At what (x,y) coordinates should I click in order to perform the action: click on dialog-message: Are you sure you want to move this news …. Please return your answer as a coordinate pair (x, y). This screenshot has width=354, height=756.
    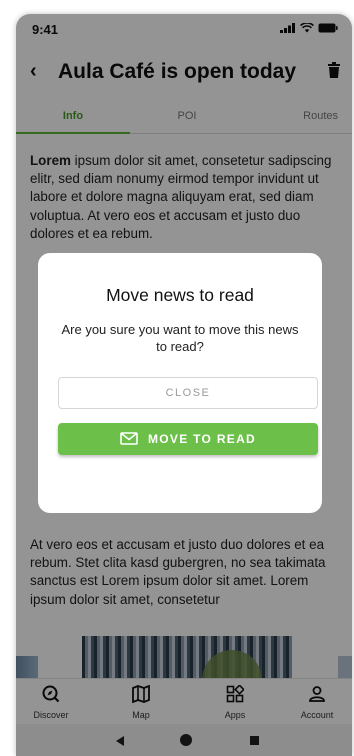
    Looking at the image, I should click on (180, 338).